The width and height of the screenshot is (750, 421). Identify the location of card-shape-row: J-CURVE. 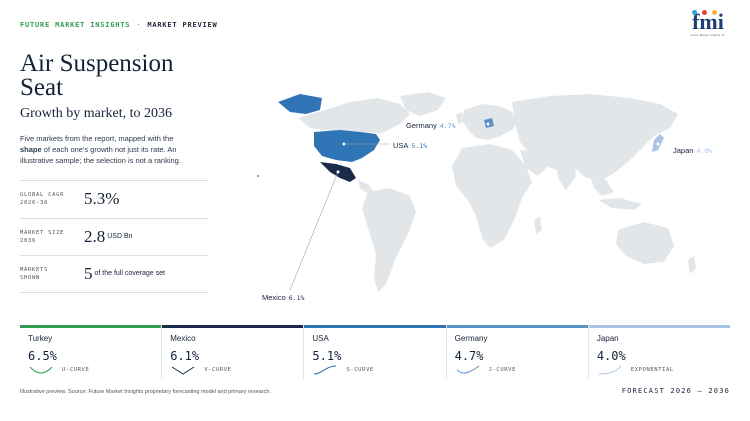
(517, 370).